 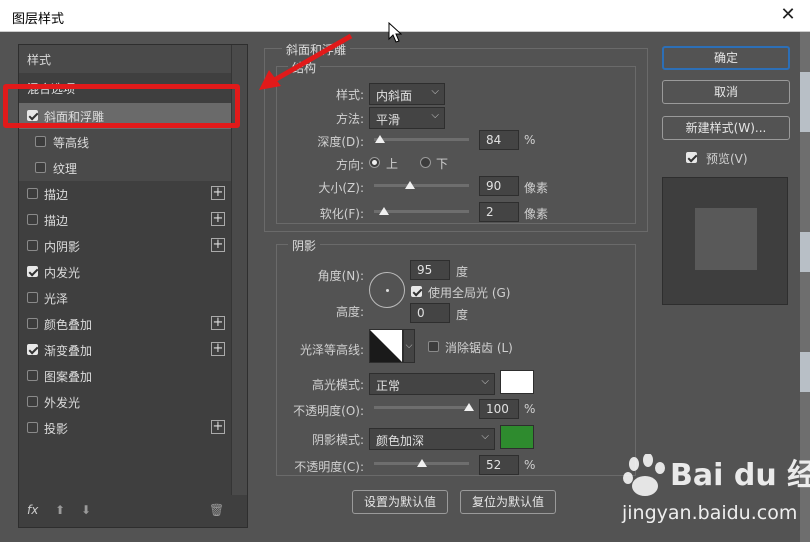 What do you see at coordinates (499, 186) in the screenshot?
I see `size-input: 90` at bounding box center [499, 186].